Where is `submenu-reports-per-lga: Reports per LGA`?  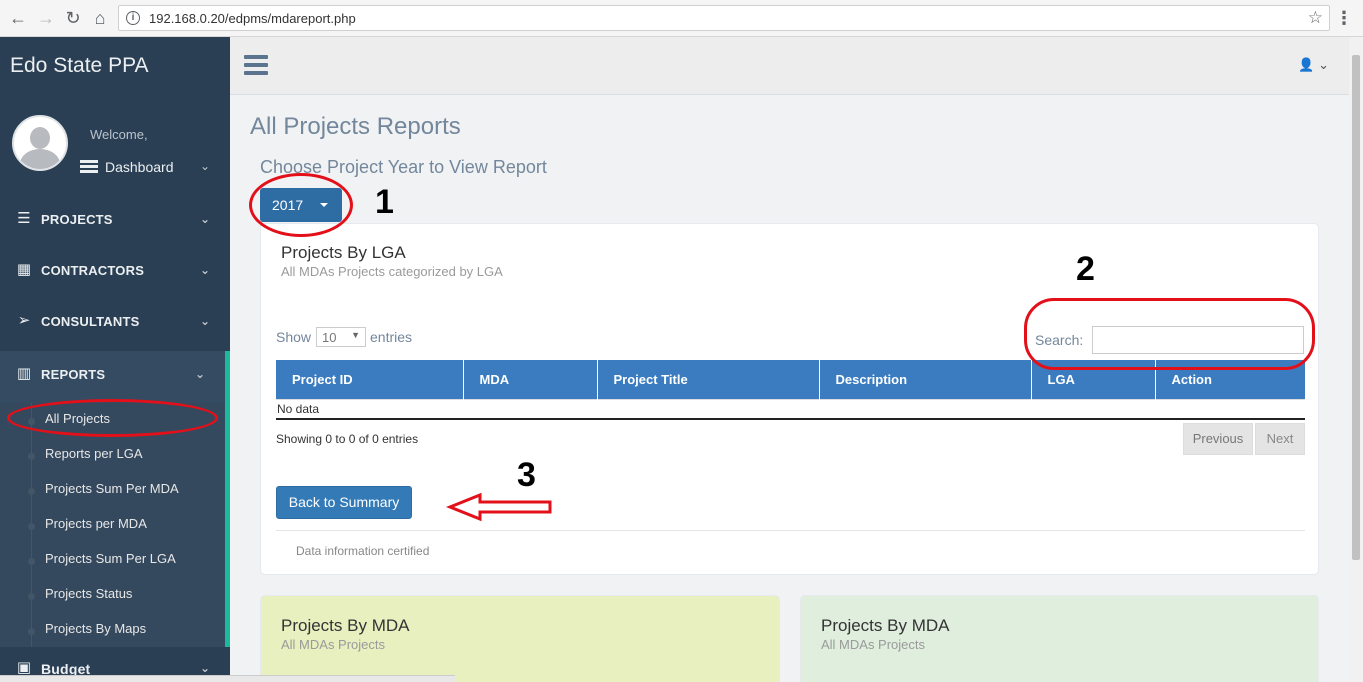
submenu-reports-per-lga: Reports per LGA is located at coordinates (94, 453).